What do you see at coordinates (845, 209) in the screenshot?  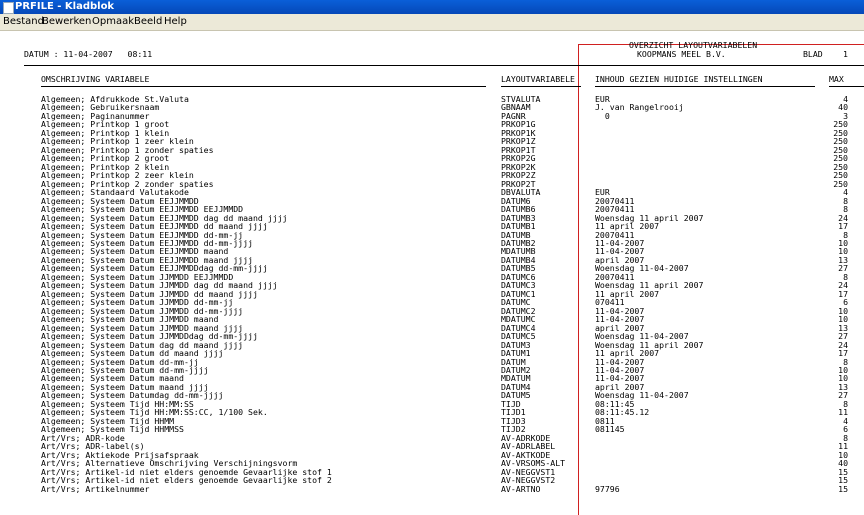 I see `variable-max-length: 8` at bounding box center [845, 209].